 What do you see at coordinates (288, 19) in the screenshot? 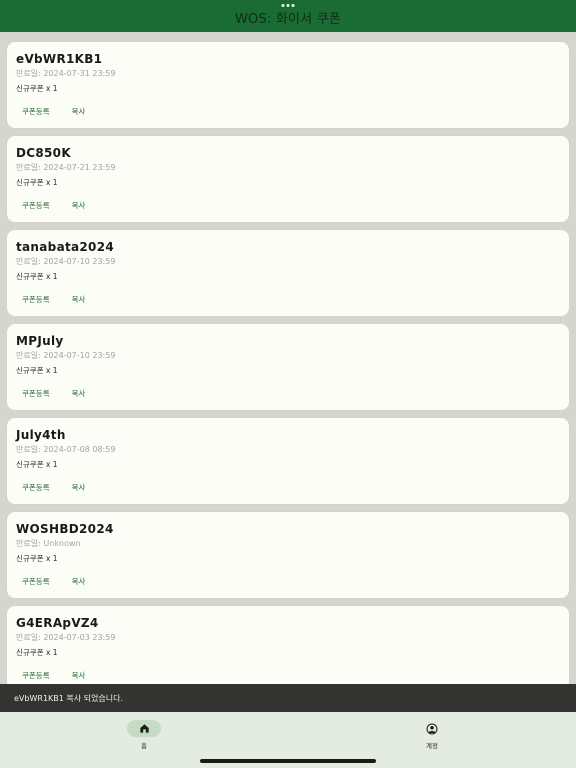
I see `page-title: WOS: 화이서 쿠폰` at bounding box center [288, 19].